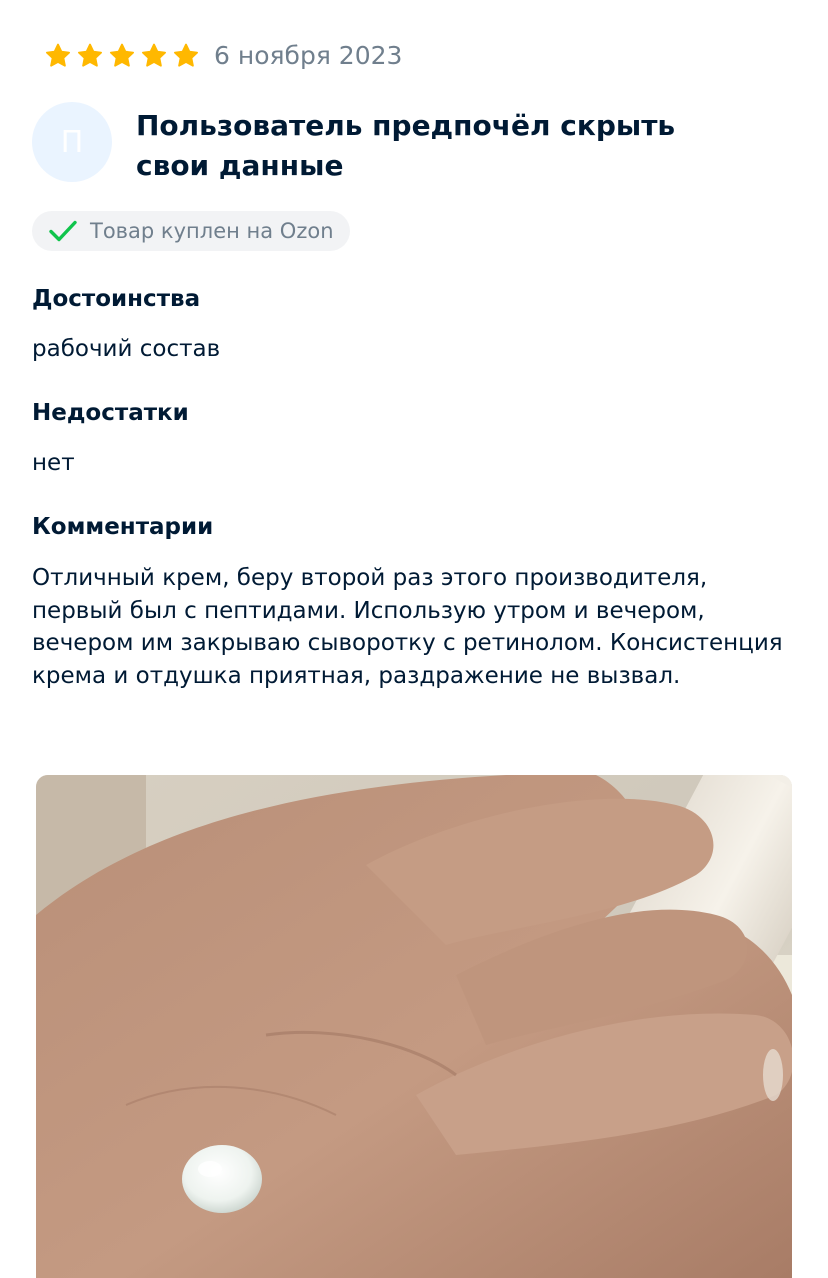 This screenshot has width=828, height=1278. I want to click on rating-row: 6 ноября 2023, so click(223, 56).